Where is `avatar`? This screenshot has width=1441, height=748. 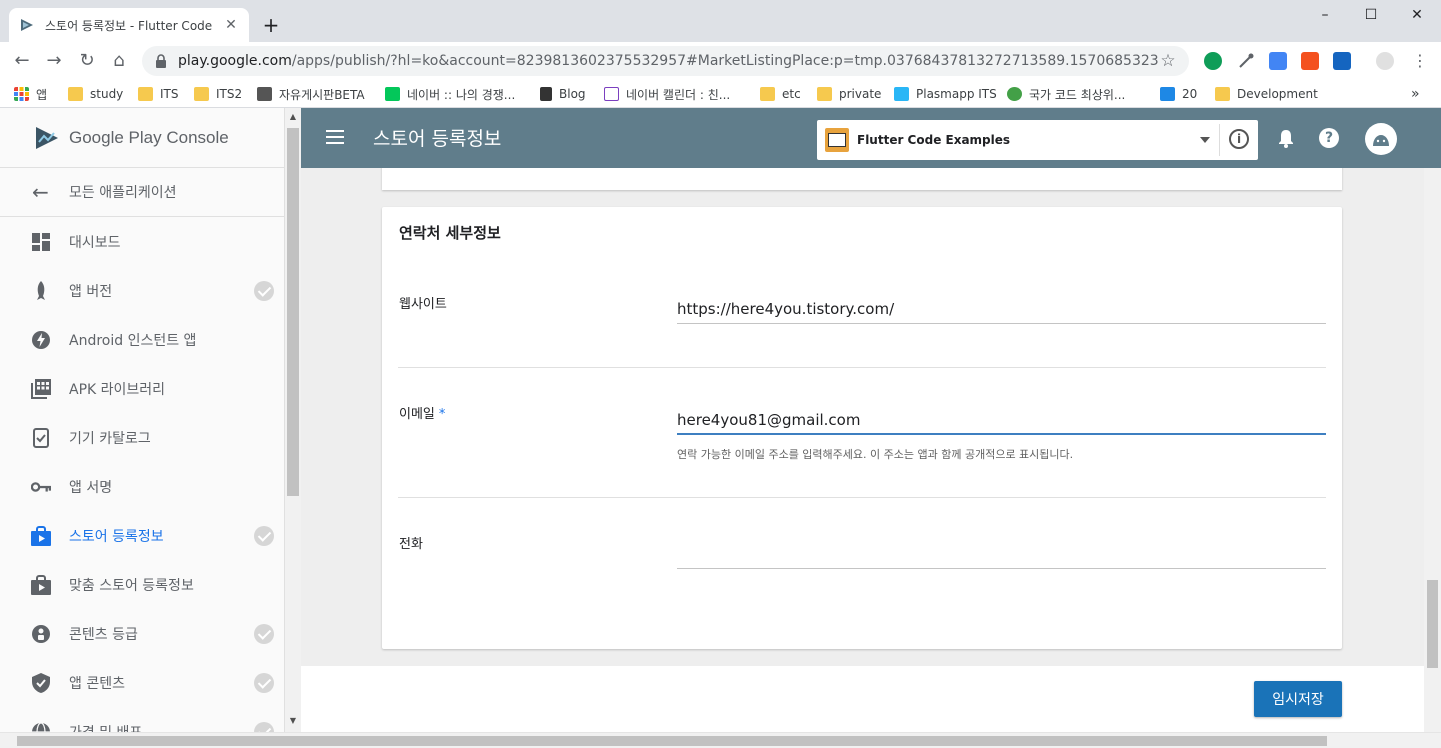
avatar is located at coordinates (1381, 139).